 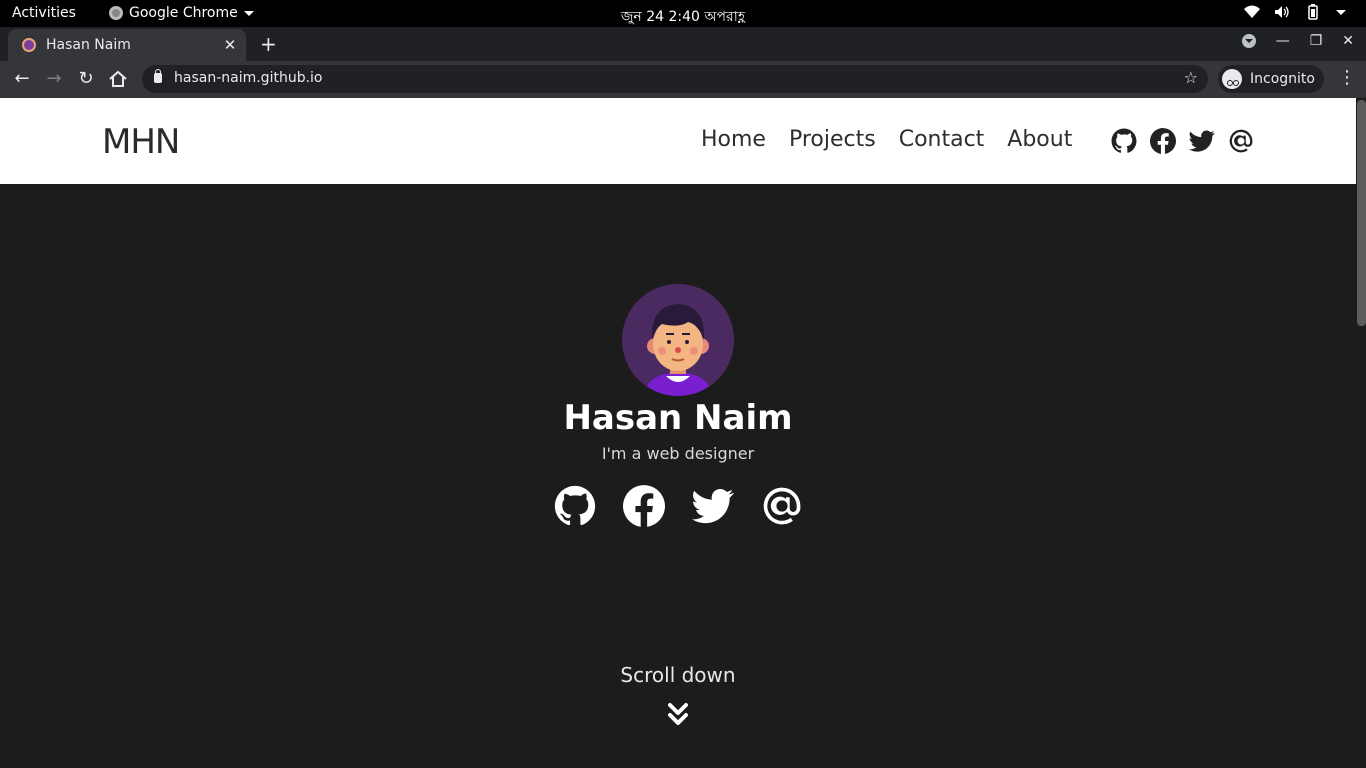 I want to click on avatar, so click(x=678, y=340).